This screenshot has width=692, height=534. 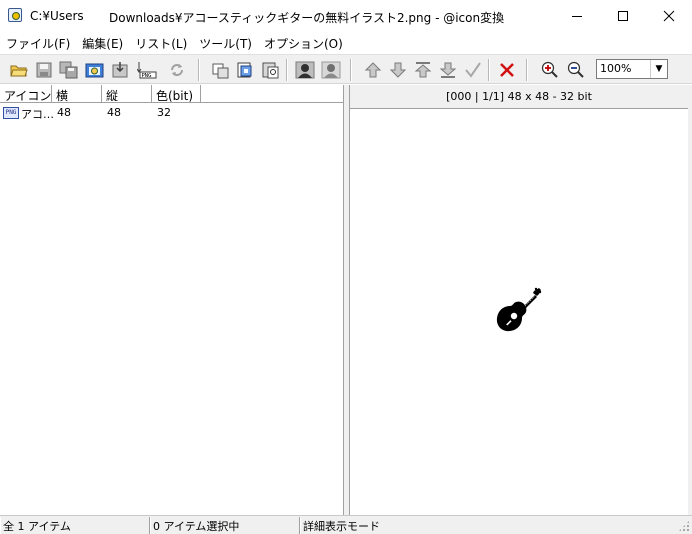 I want to click on move-down-button, so click(x=398, y=70).